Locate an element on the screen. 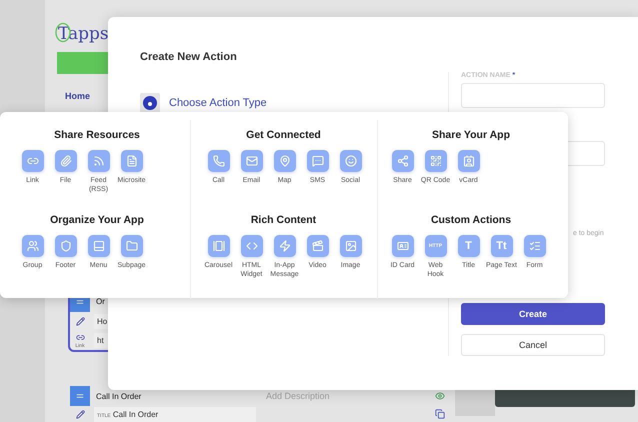 Image resolution: width=638 pixels, height=422 pixels. section-title: Custom Actions is located at coordinates (471, 220).